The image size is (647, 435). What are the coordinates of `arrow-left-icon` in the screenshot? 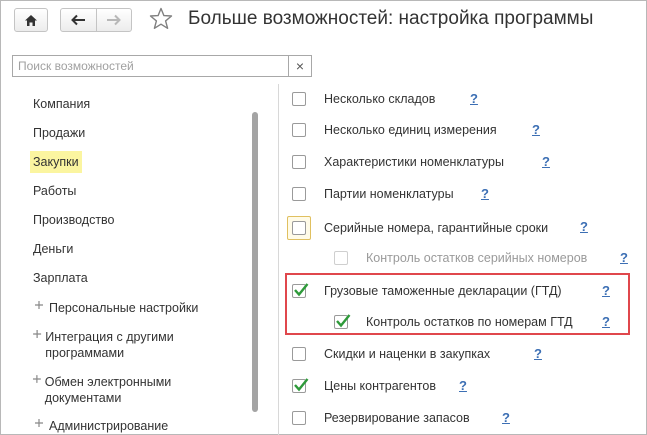 It's located at (78, 20).